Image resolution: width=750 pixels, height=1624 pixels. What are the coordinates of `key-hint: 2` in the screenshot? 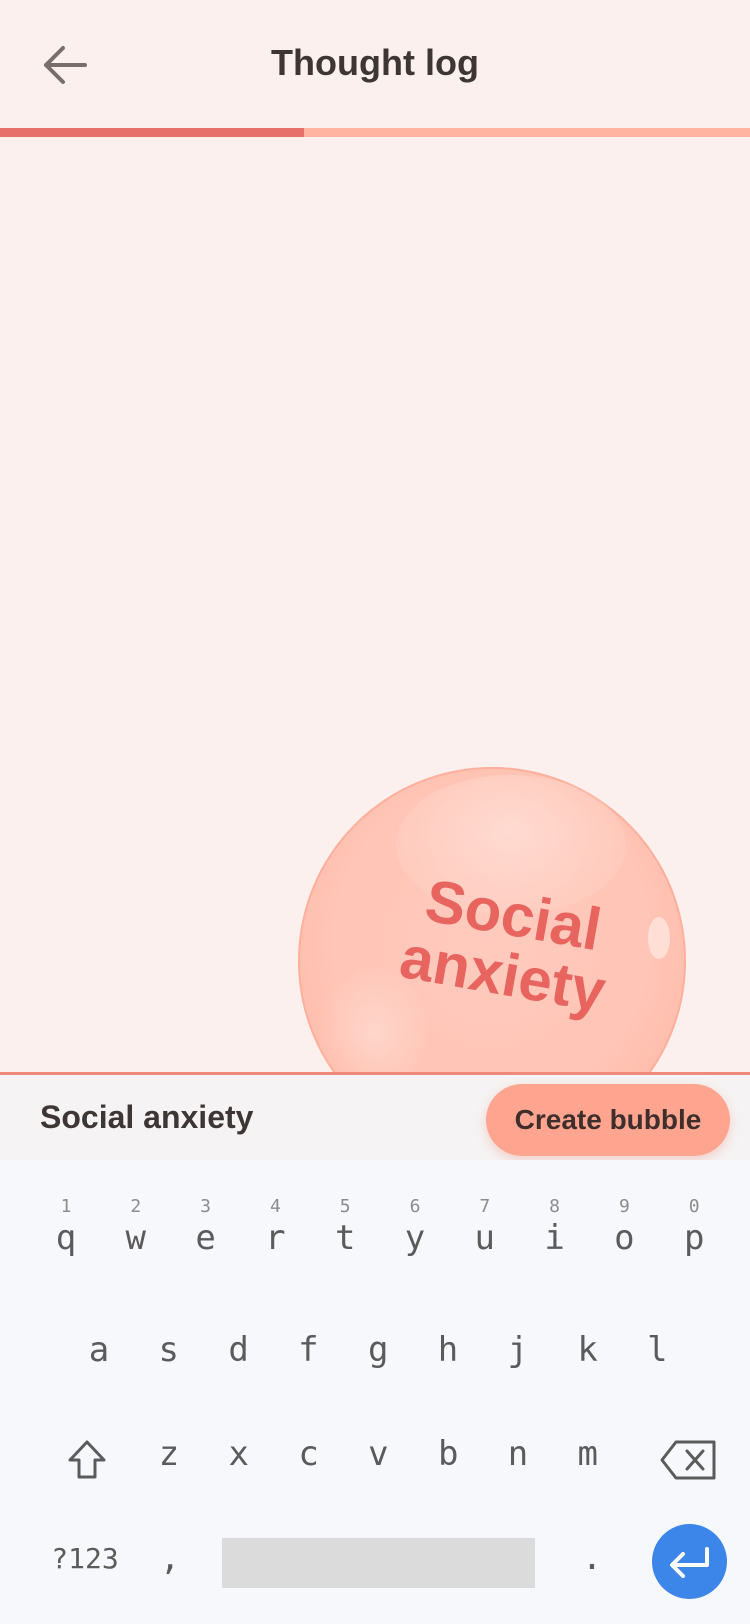 It's located at (136, 1206).